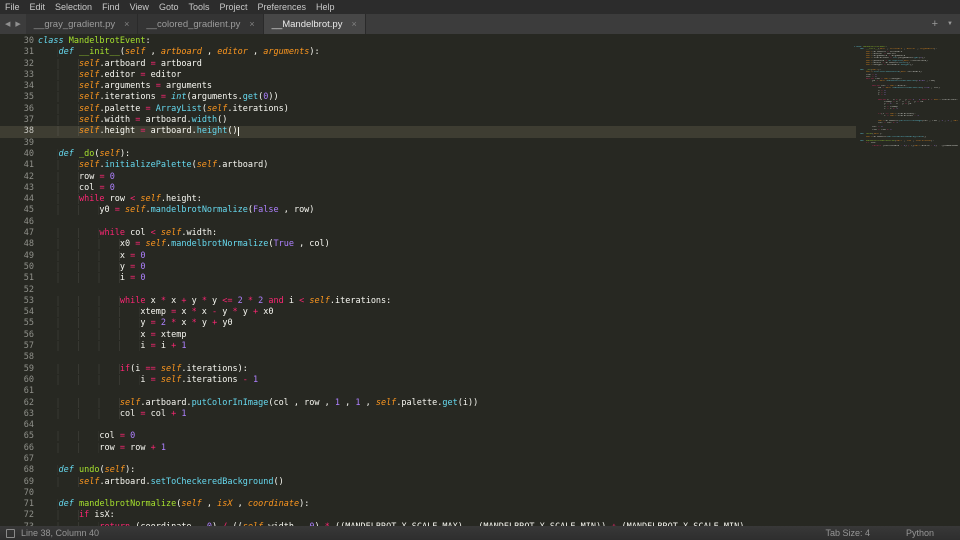  Describe the element at coordinates (17, 97) in the screenshot. I see `line-number: 35` at that location.